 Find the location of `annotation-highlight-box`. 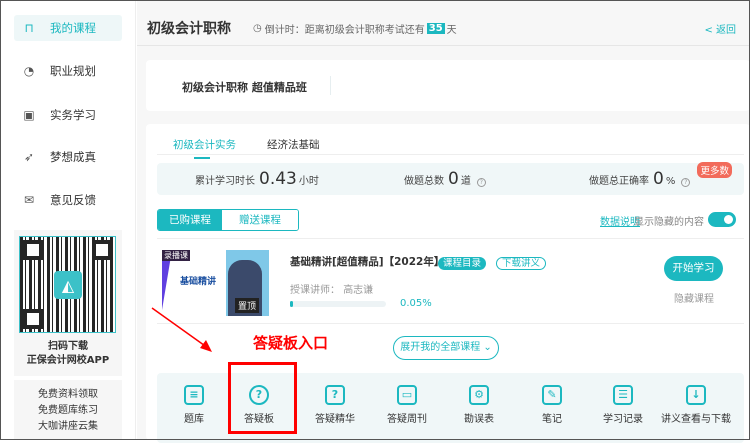

annotation-highlight-box is located at coordinates (262, 398).